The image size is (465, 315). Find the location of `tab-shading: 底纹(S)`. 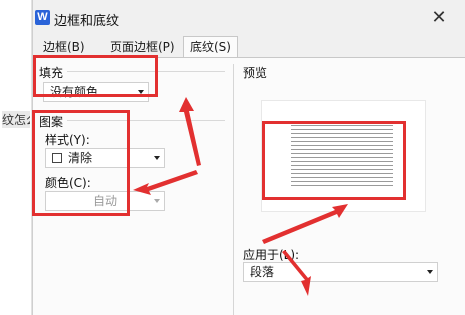

tab-shading: 底纹(S) is located at coordinates (210, 47).